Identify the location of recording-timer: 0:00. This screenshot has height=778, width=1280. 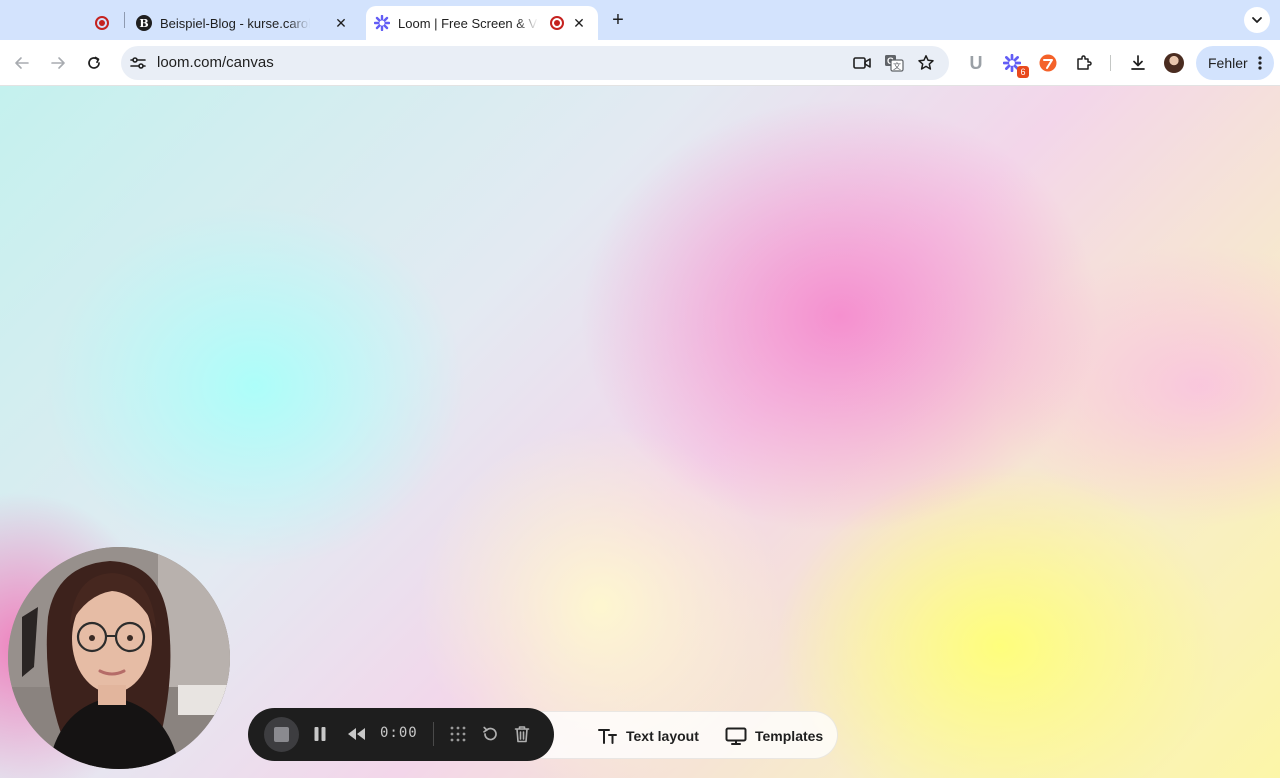
(399, 733).